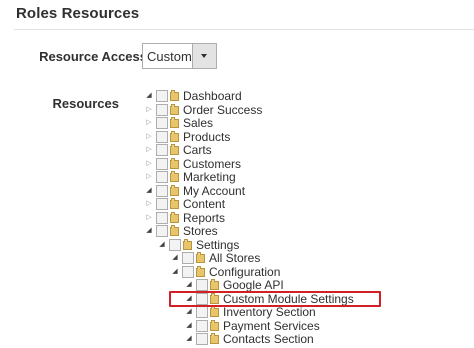  What do you see at coordinates (269, 312) in the screenshot?
I see `tree-node-label: Inventory Section` at bounding box center [269, 312].